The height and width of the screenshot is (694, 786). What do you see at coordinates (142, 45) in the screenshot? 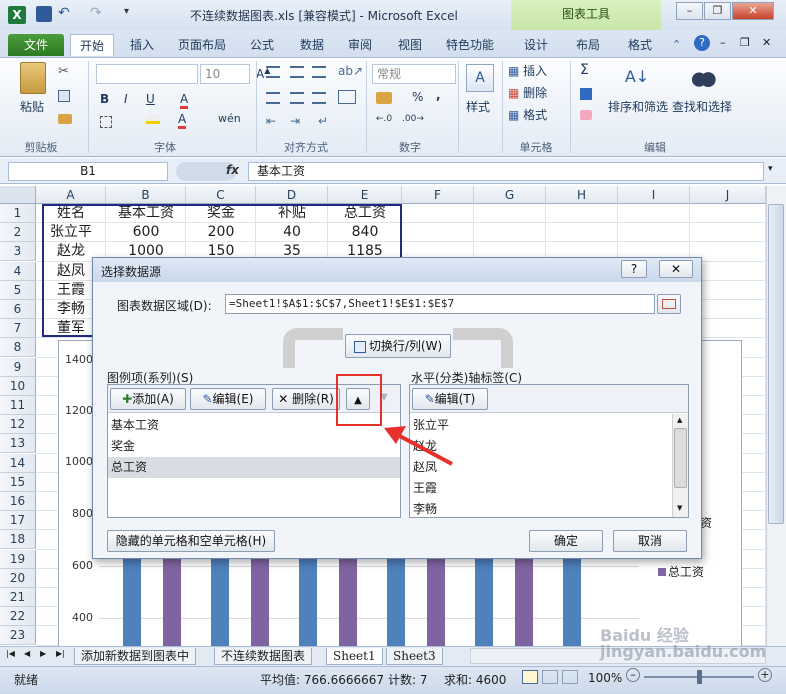
I see `tab-insert: 插入` at bounding box center [142, 45].